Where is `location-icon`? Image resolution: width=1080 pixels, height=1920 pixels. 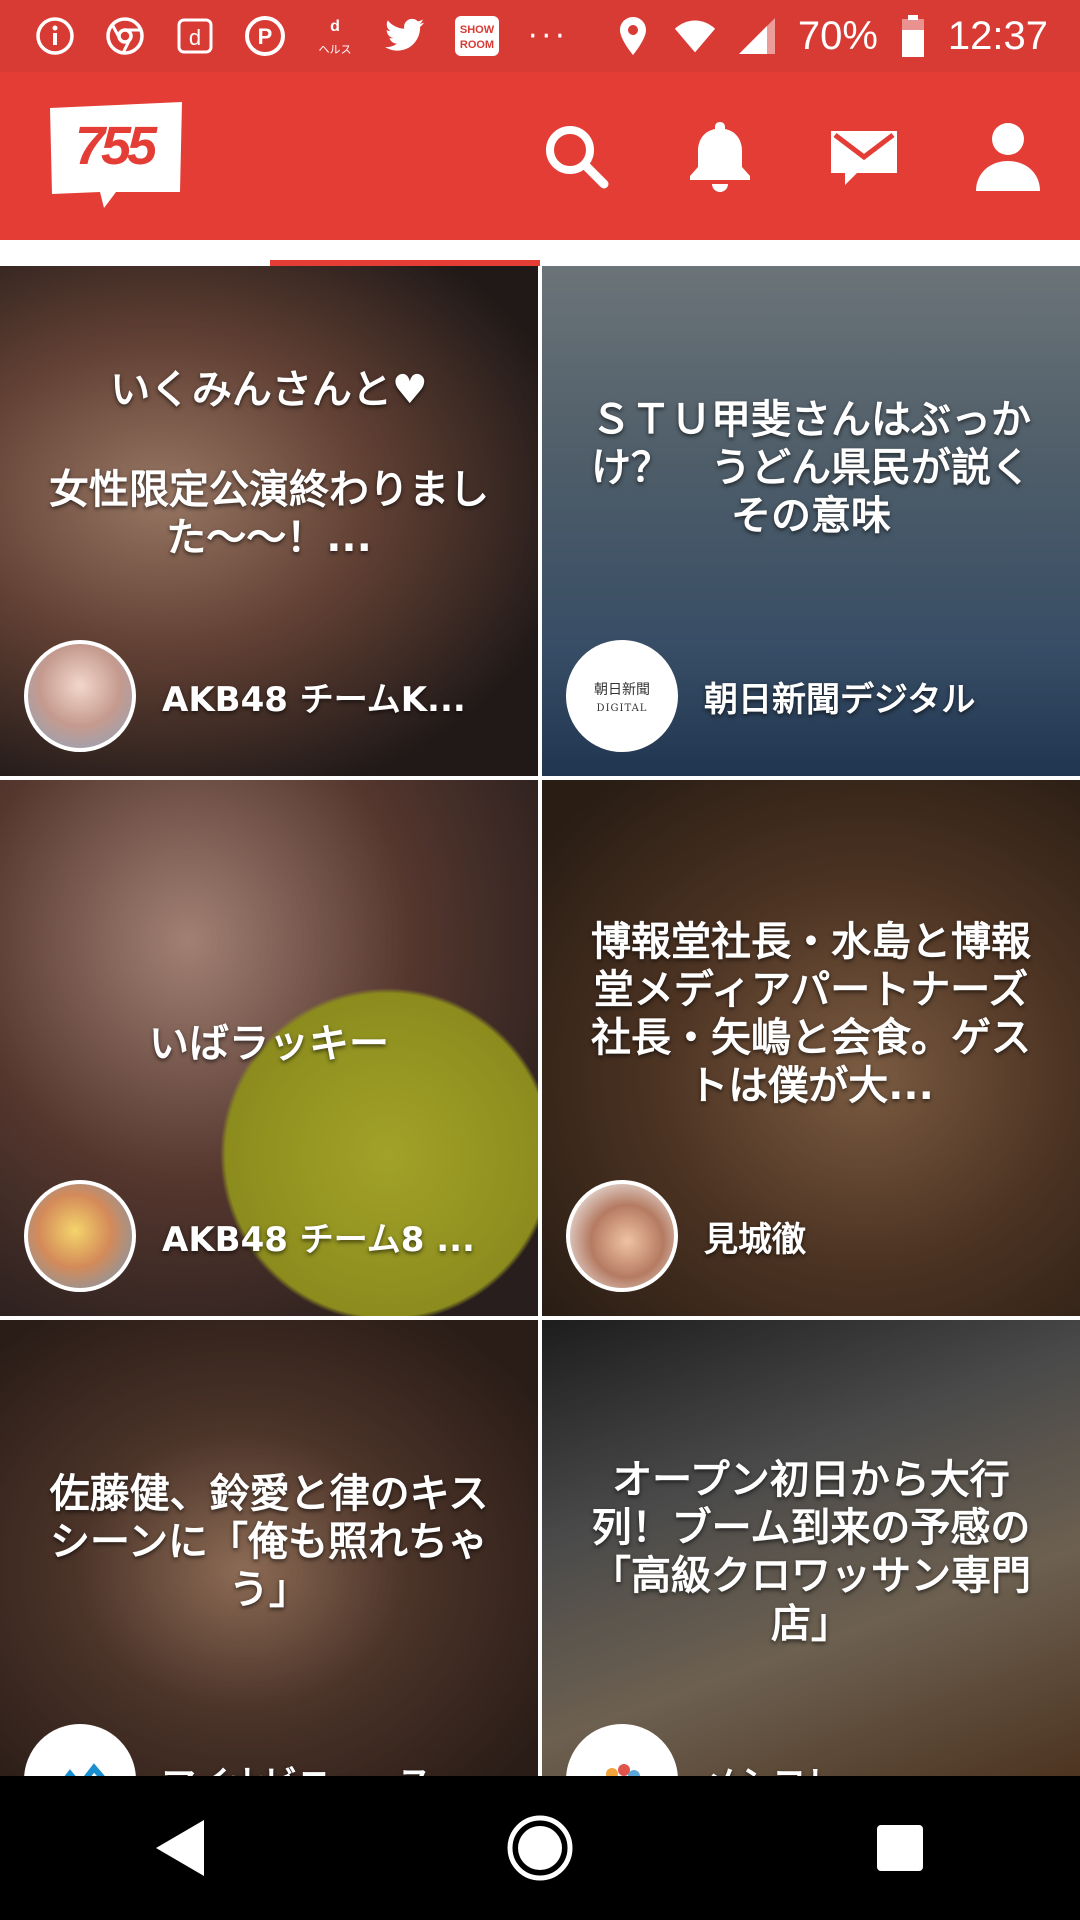
location-icon is located at coordinates (633, 36).